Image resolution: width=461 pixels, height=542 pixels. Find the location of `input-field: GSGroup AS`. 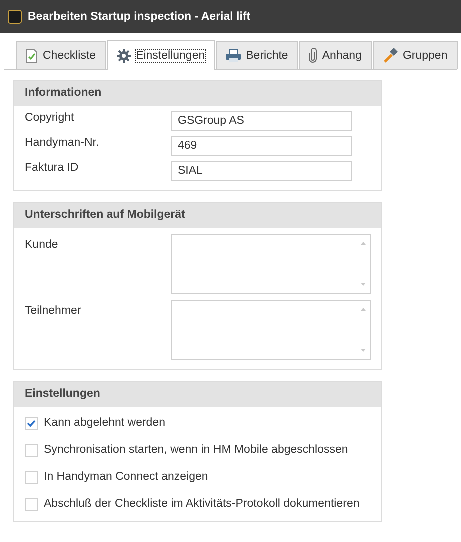

input-field: GSGroup AS is located at coordinates (261, 121).